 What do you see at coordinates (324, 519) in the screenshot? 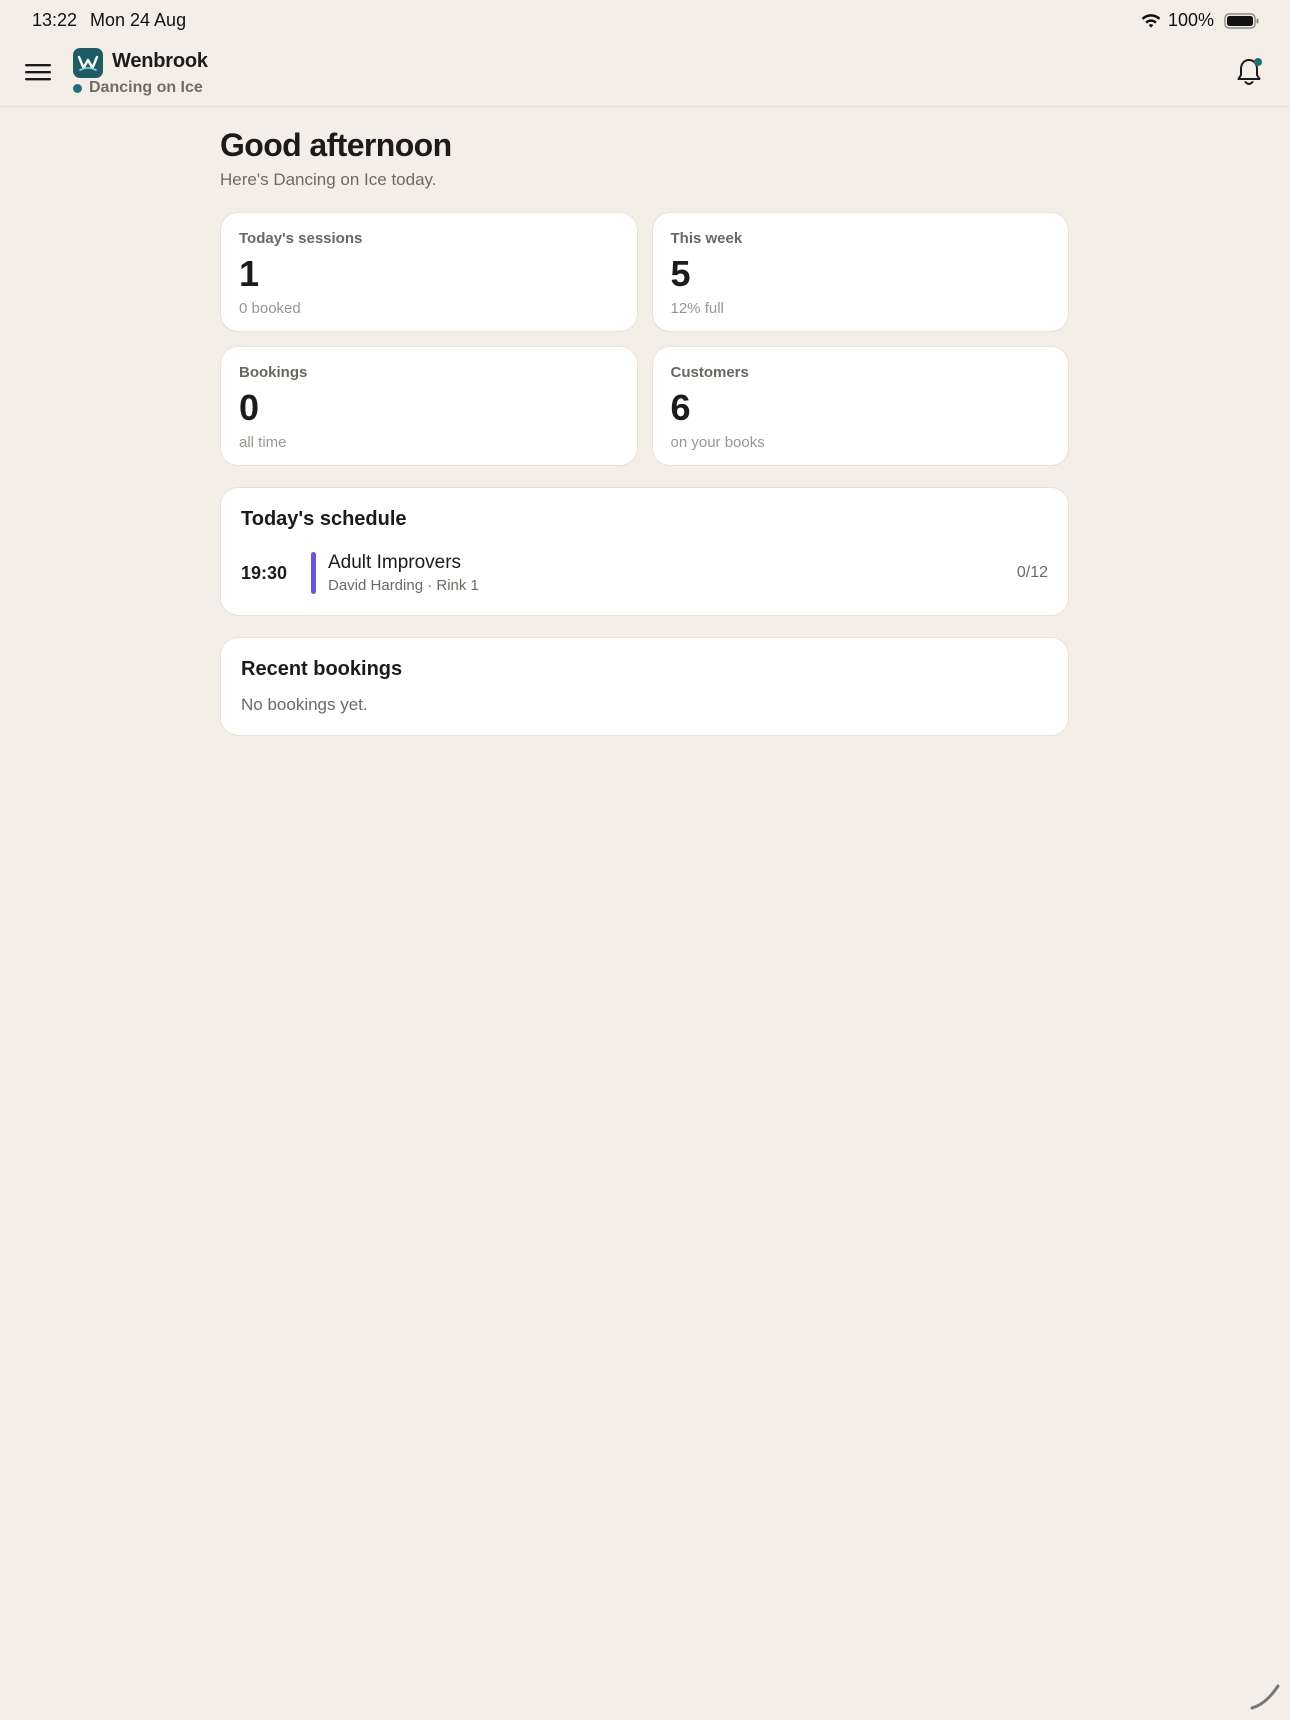
I see `panel-title: Today's schedule` at bounding box center [324, 519].